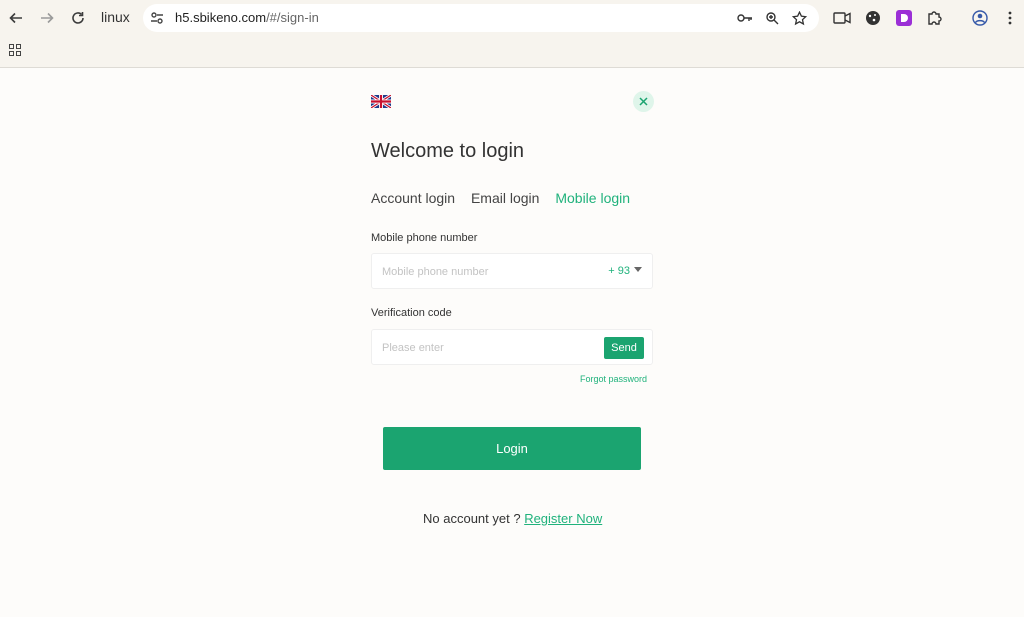  I want to click on login-tabs: Account login Email login Mobile login, so click(506, 198).